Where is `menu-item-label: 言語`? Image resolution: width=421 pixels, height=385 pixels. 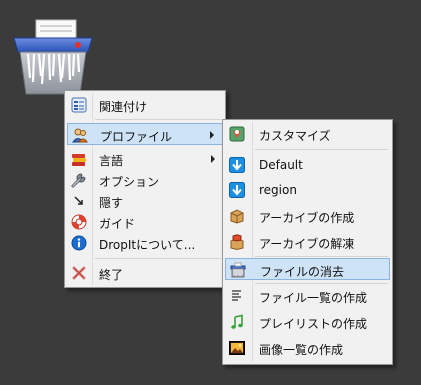 menu-item-label: 言語 is located at coordinates (111, 161).